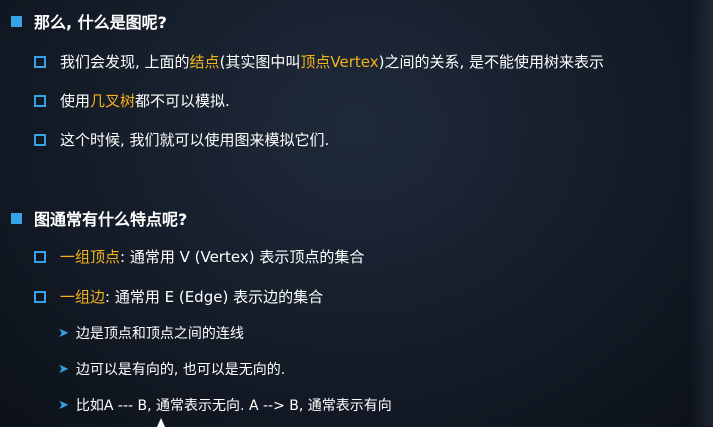  Describe the element at coordinates (204, 62) in the screenshot. I see `highlight-text: 结点` at that location.